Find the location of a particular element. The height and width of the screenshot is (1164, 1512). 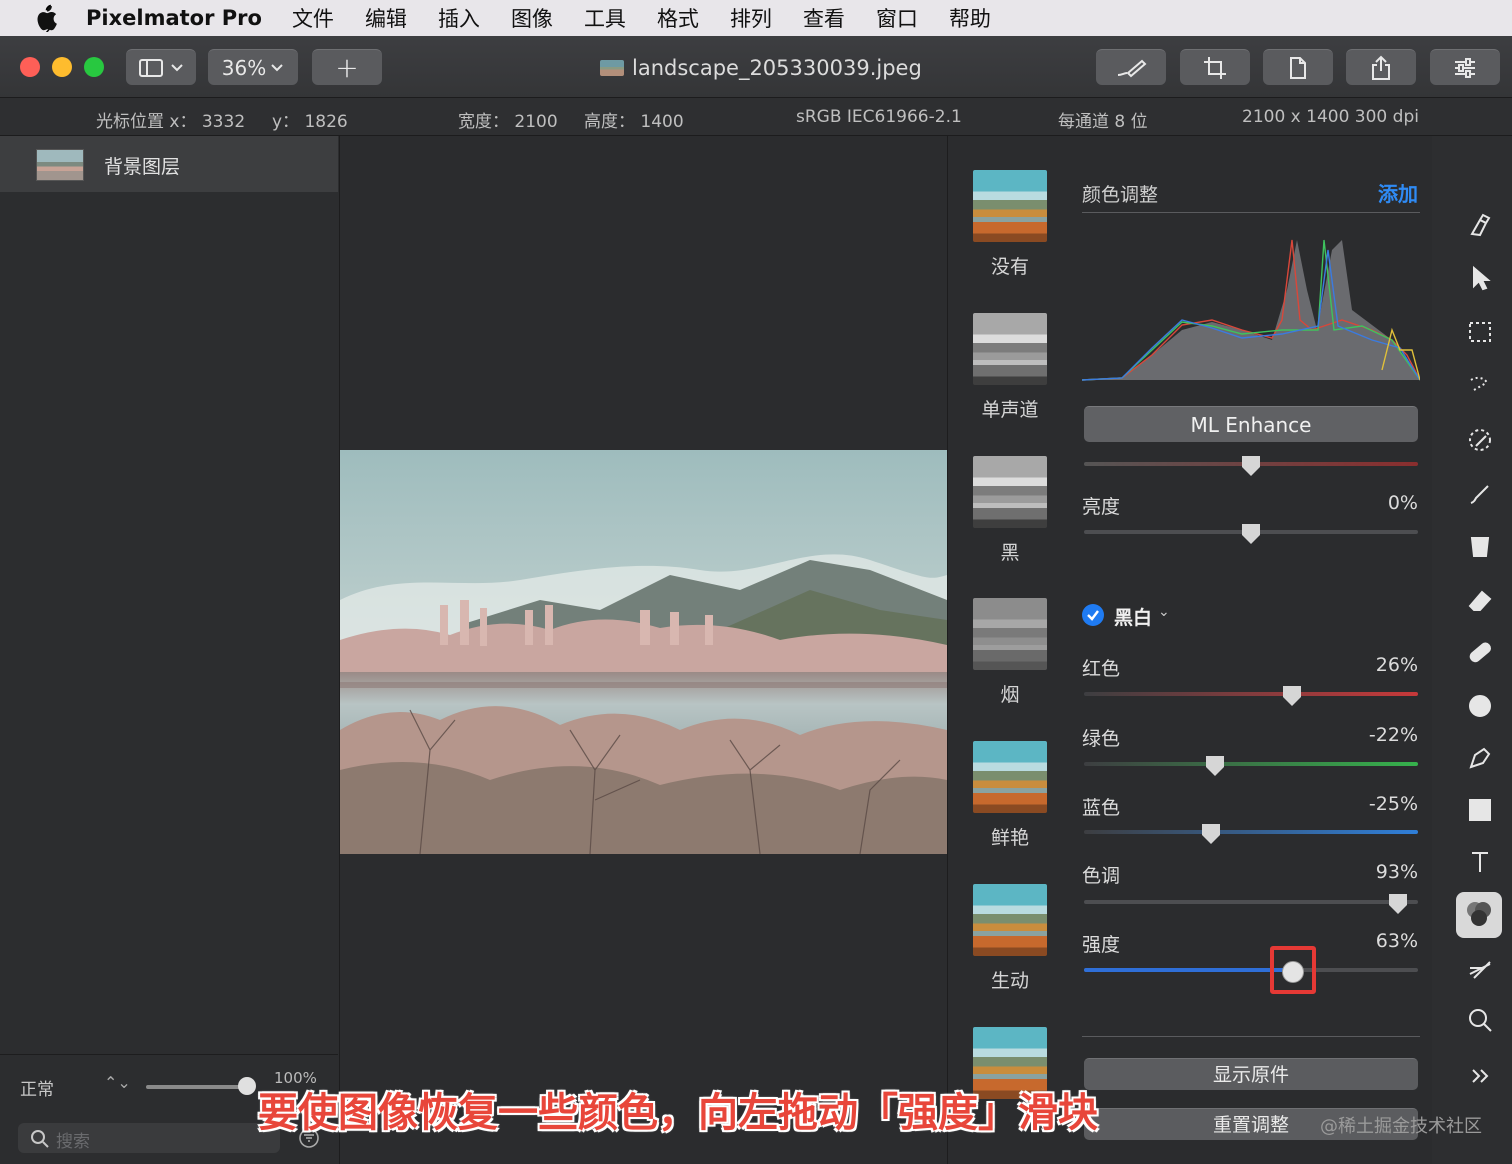

preset-mono: 单声道 is located at coordinates (1010, 367).